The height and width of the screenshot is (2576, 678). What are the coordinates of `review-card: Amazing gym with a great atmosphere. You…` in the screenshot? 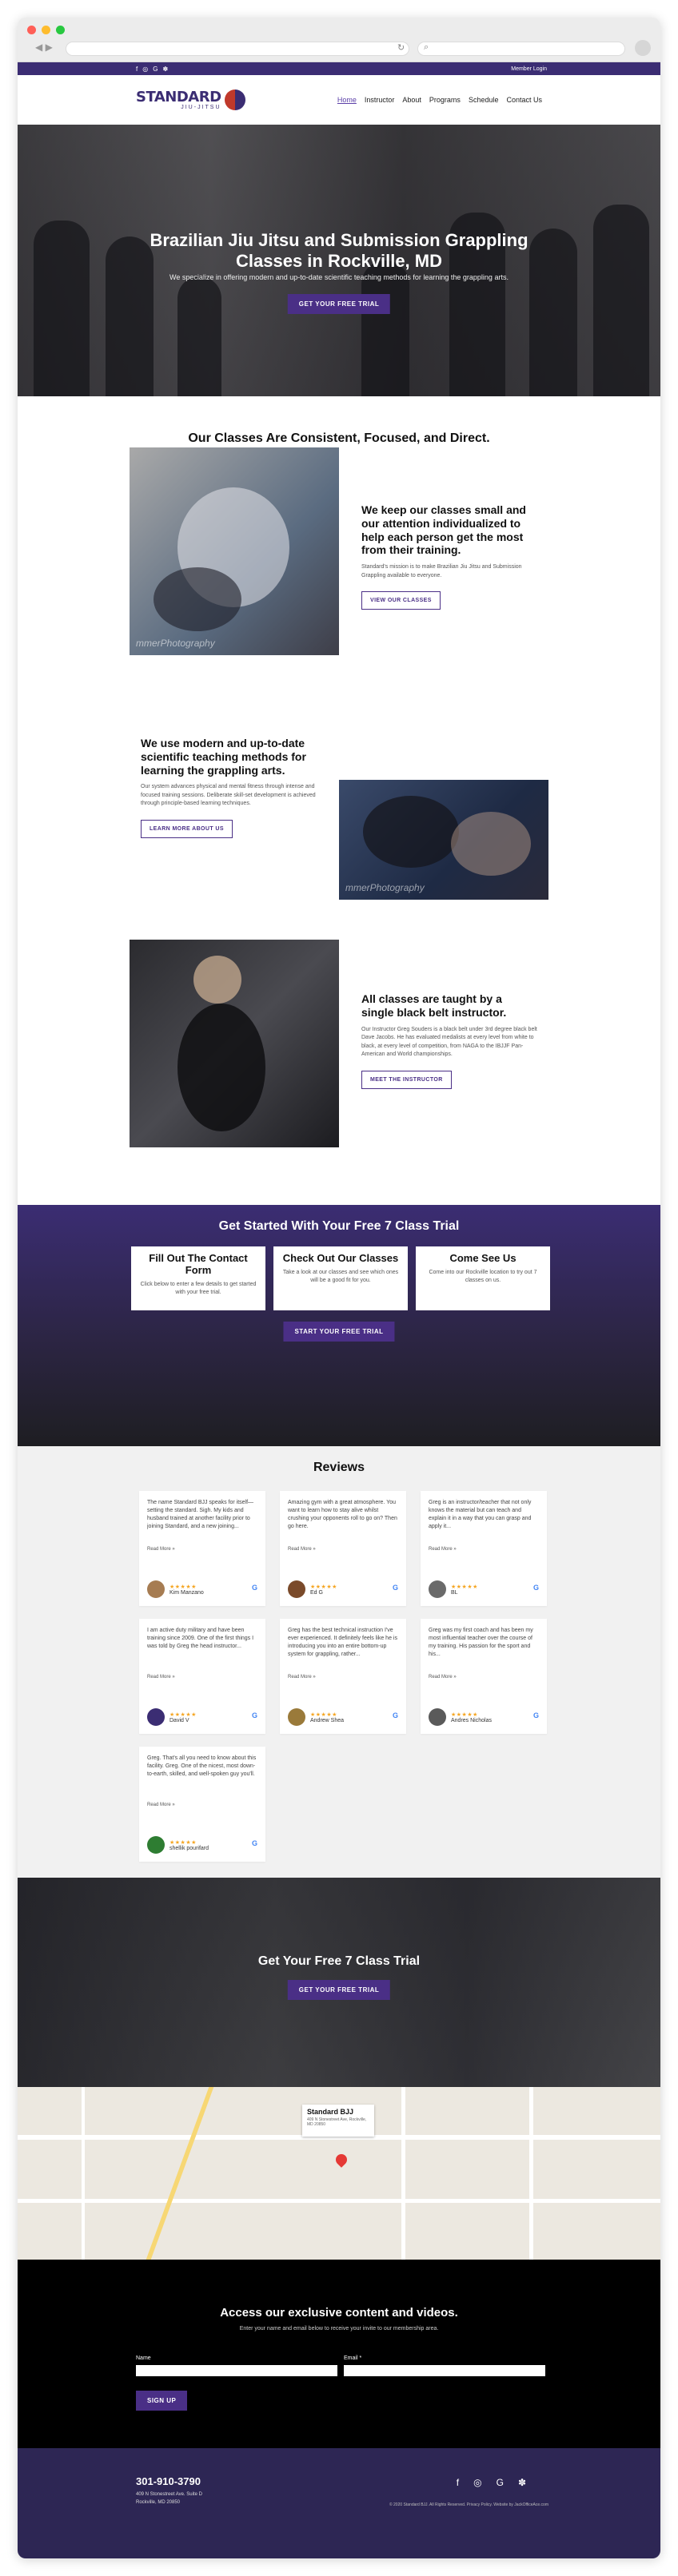 It's located at (343, 1548).